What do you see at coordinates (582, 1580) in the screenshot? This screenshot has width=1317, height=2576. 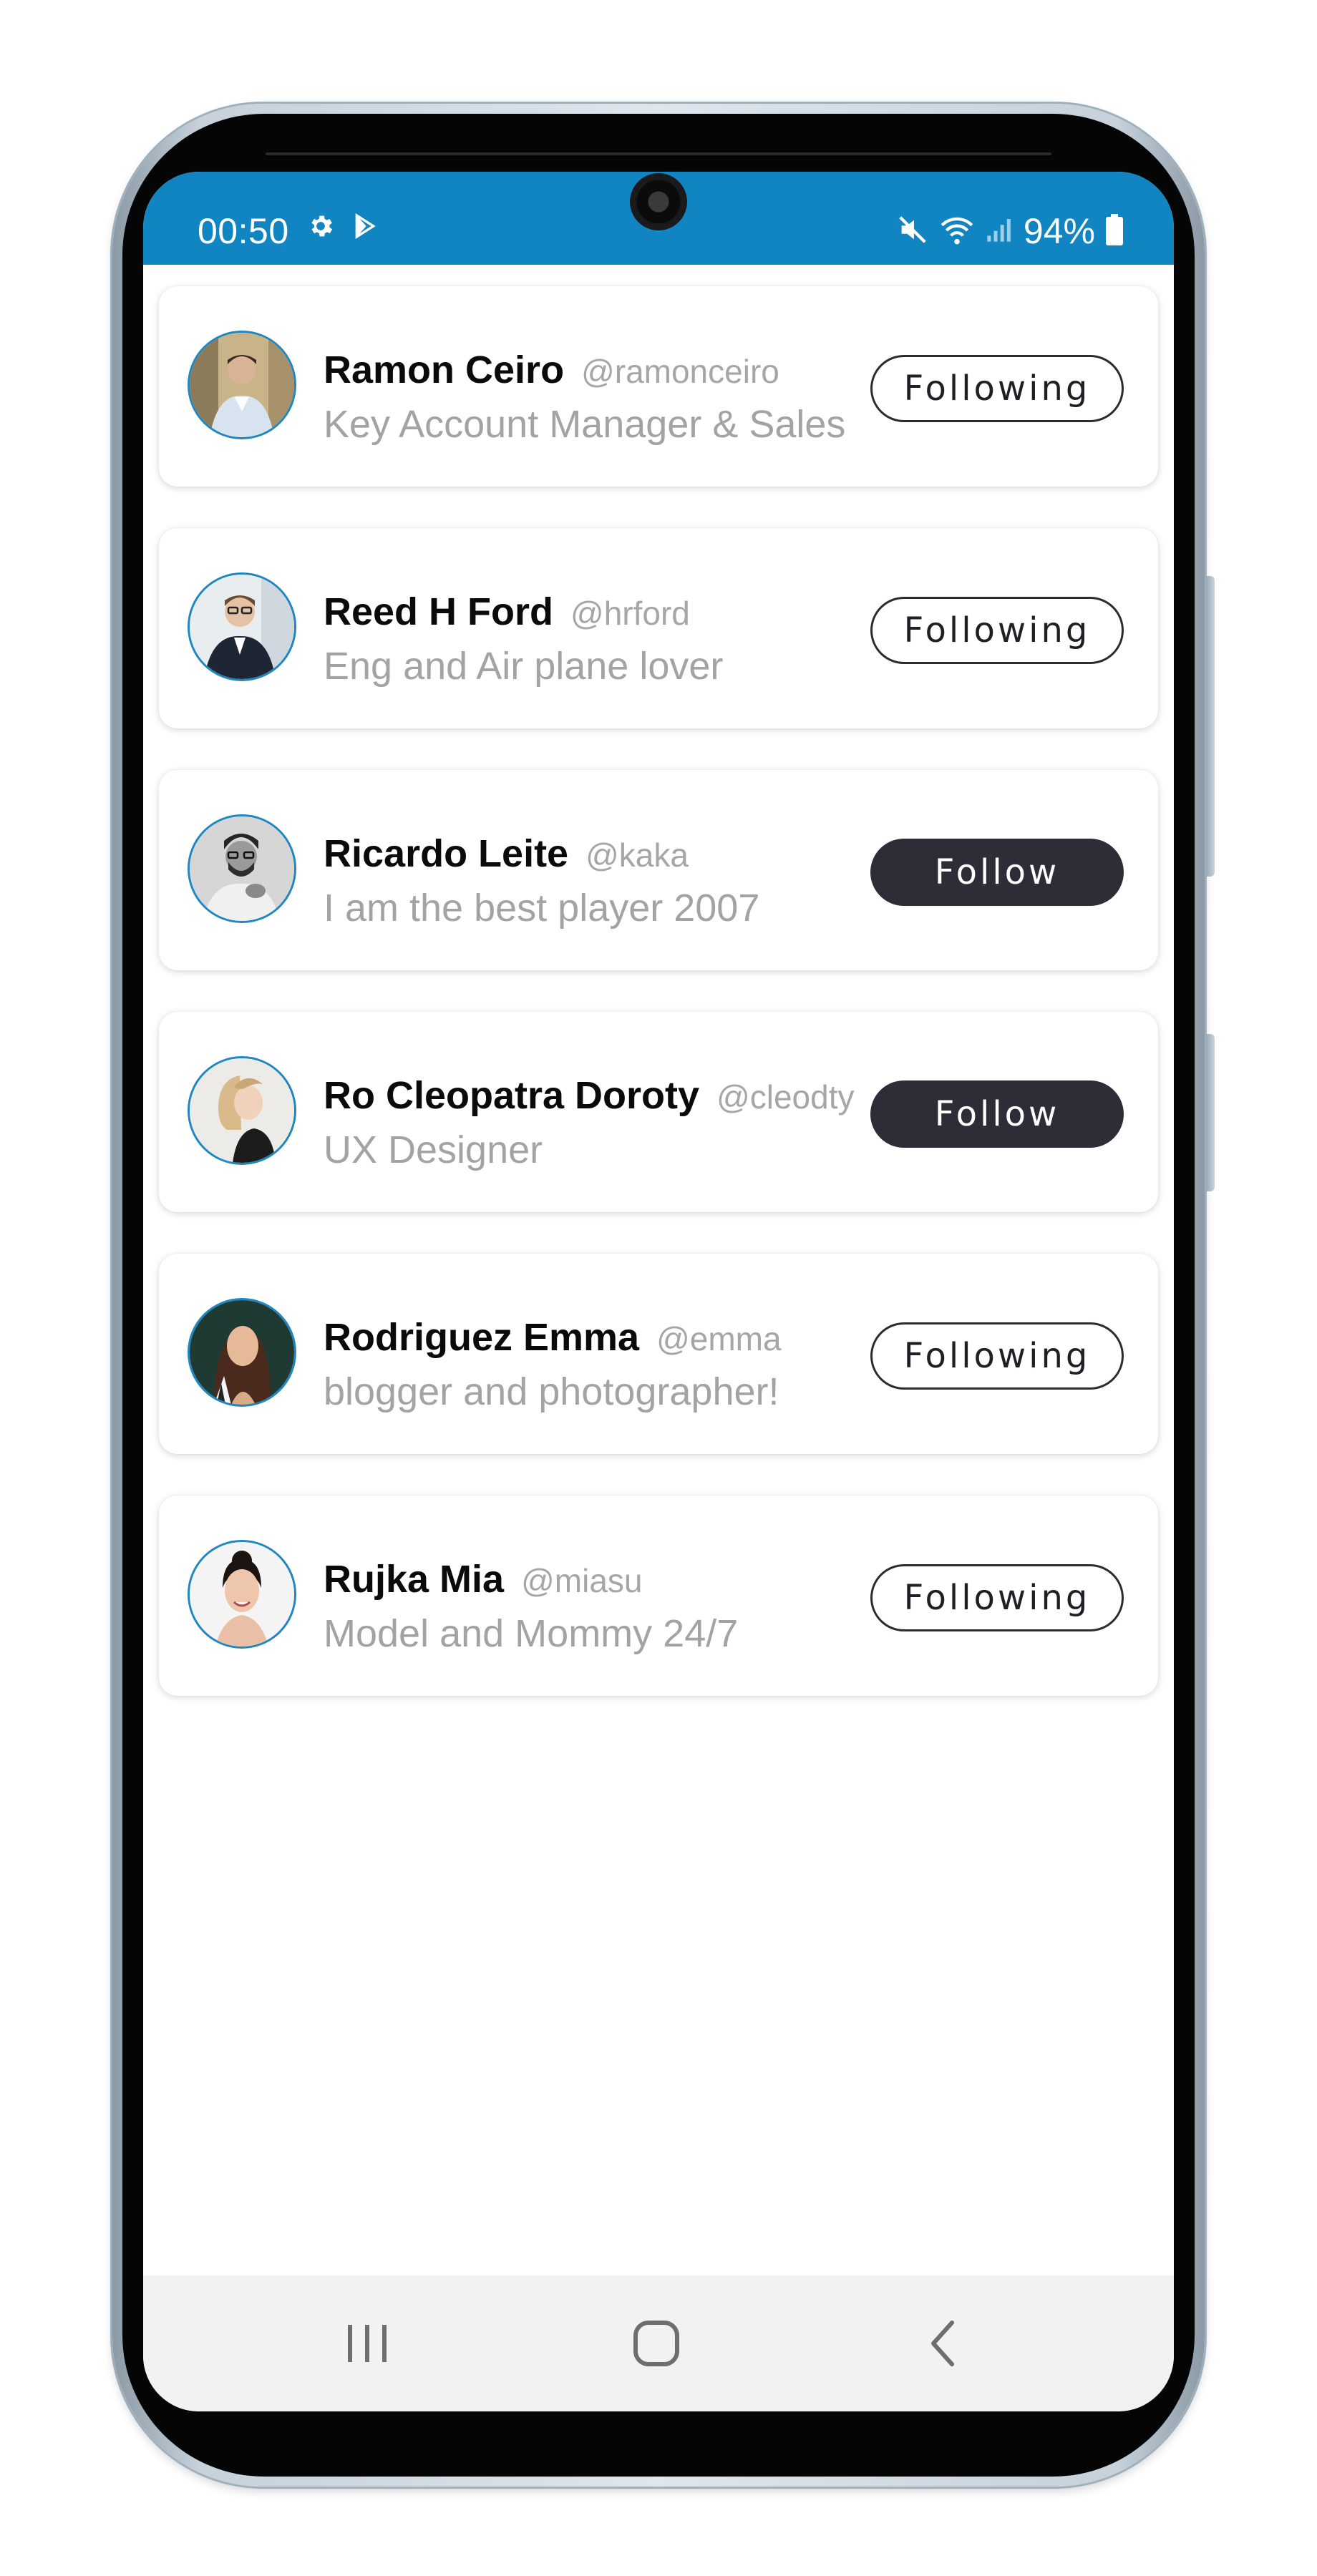 I see `user-handle: @miasu` at bounding box center [582, 1580].